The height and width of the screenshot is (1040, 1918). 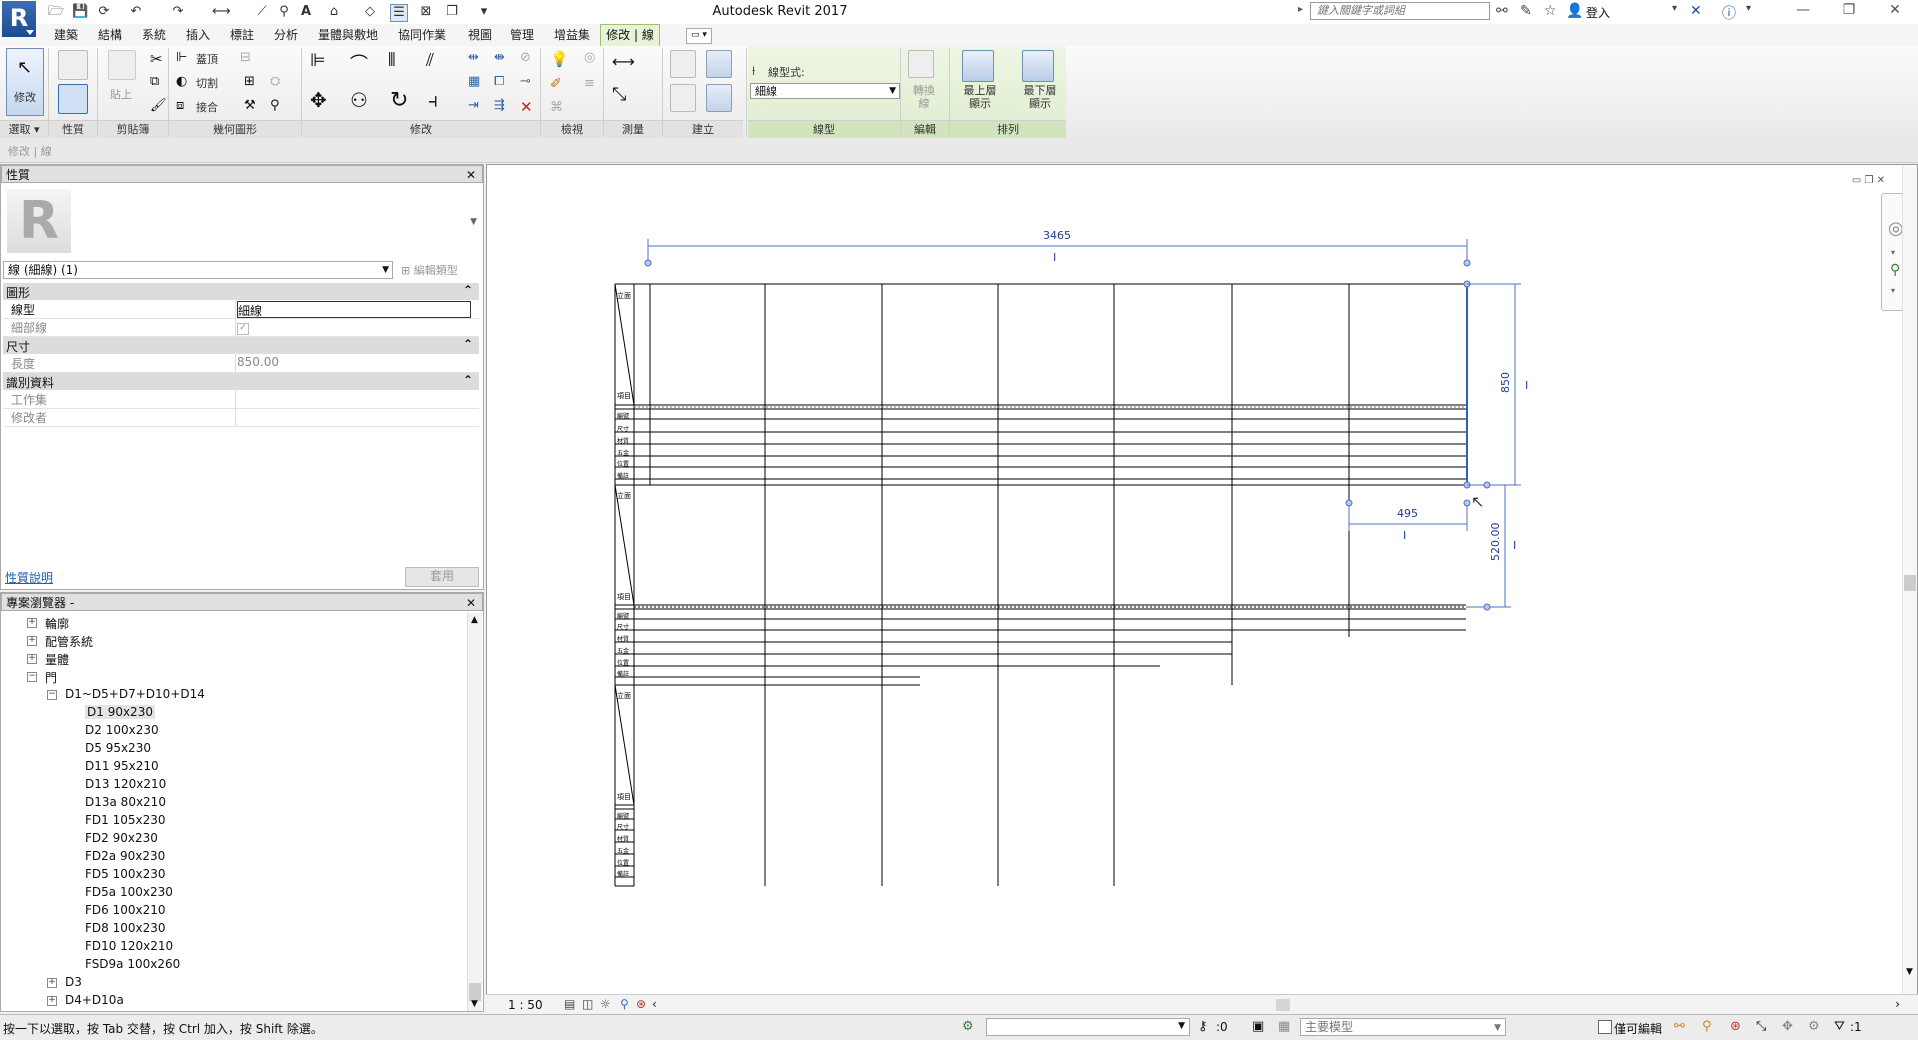 What do you see at coordinates (1849, 12) in the screenshot?
I see `restore-button: ❐` at bounding box center [1849, 12].